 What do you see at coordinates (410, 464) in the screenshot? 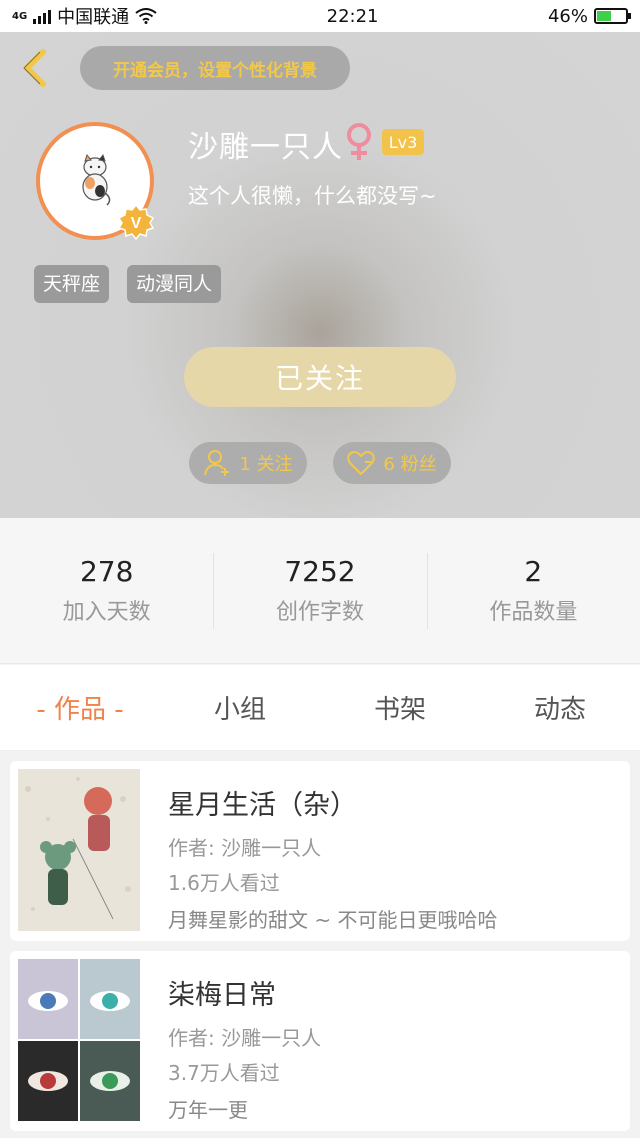
I see `fans-count: 6 粉丝` at bounding box center [410, 464].